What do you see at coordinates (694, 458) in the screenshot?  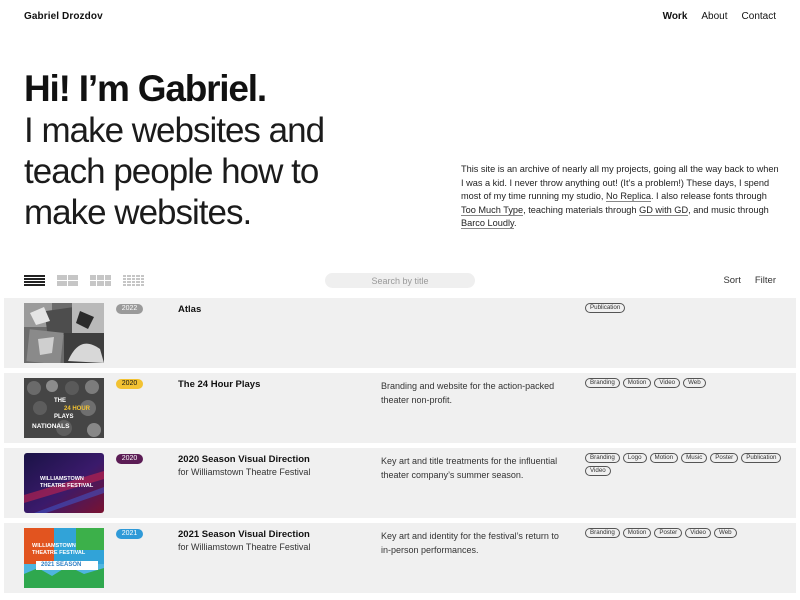 I see `tag-music: Music` at bounding box center [694, 458].